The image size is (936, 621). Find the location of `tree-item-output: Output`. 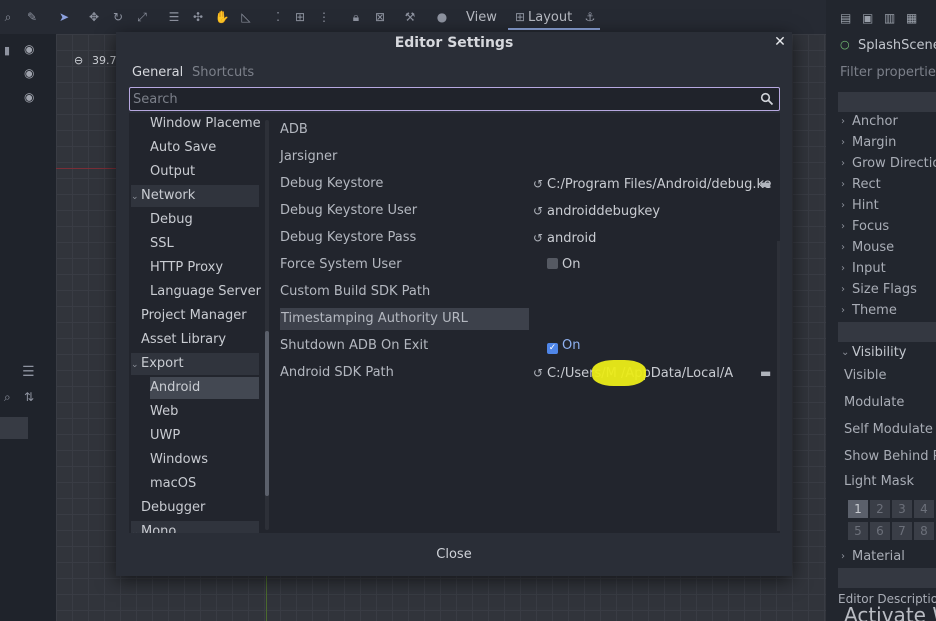

tree-item-output: Output is located at coordinates (172, 172).